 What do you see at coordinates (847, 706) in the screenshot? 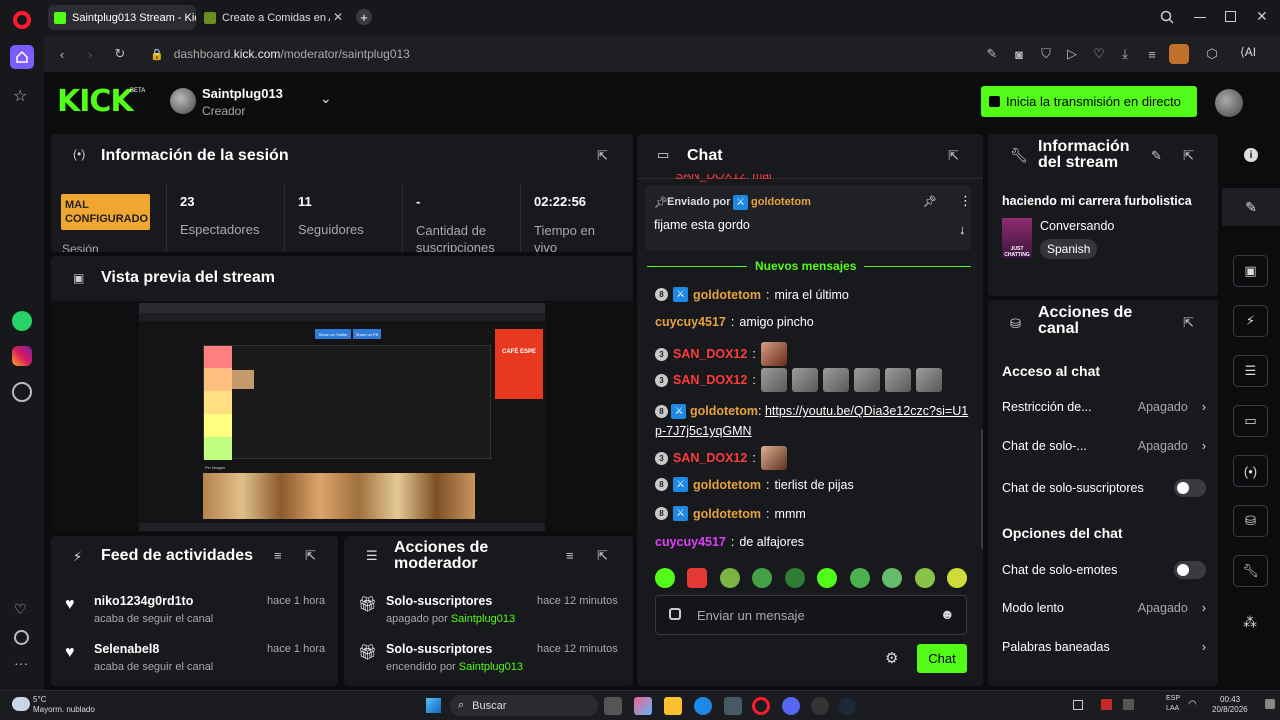
I see `steam-icon` at bounding box center [847, 706].